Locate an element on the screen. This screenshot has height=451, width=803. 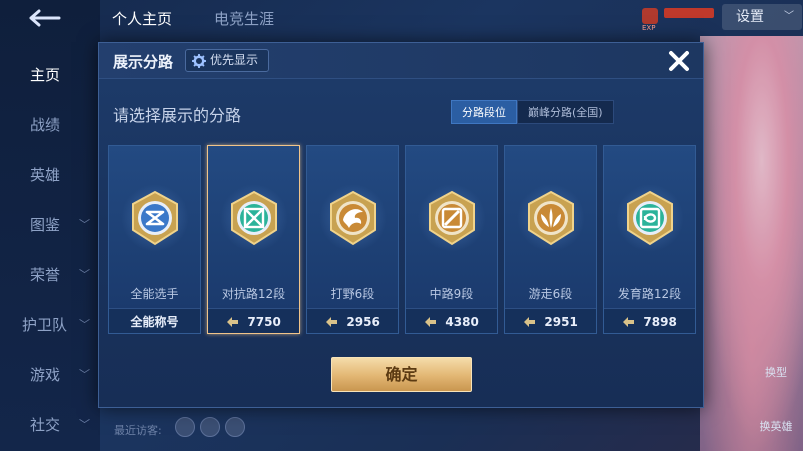
clash-lane-emblem-icon is located at coordinates (254, 218).